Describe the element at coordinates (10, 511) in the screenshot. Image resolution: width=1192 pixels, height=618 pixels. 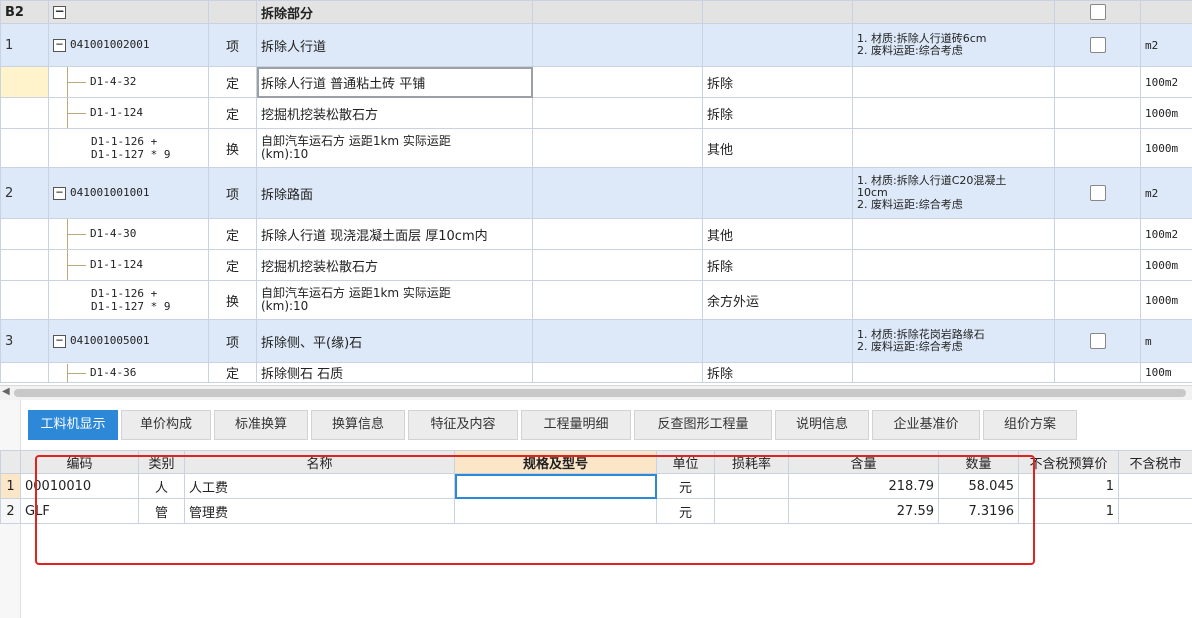
I see `row-index: 2` at that location.